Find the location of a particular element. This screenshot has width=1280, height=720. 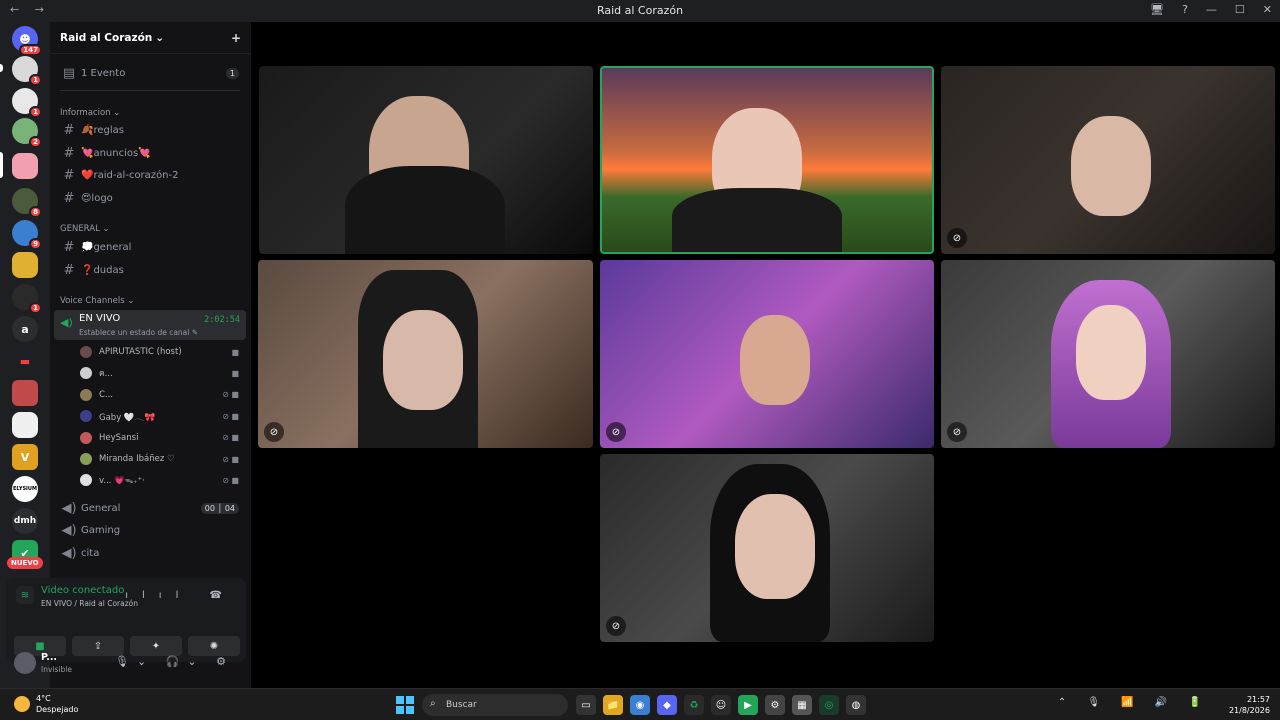

calculator-icon: ▦ is located at coordinates (802, 705).